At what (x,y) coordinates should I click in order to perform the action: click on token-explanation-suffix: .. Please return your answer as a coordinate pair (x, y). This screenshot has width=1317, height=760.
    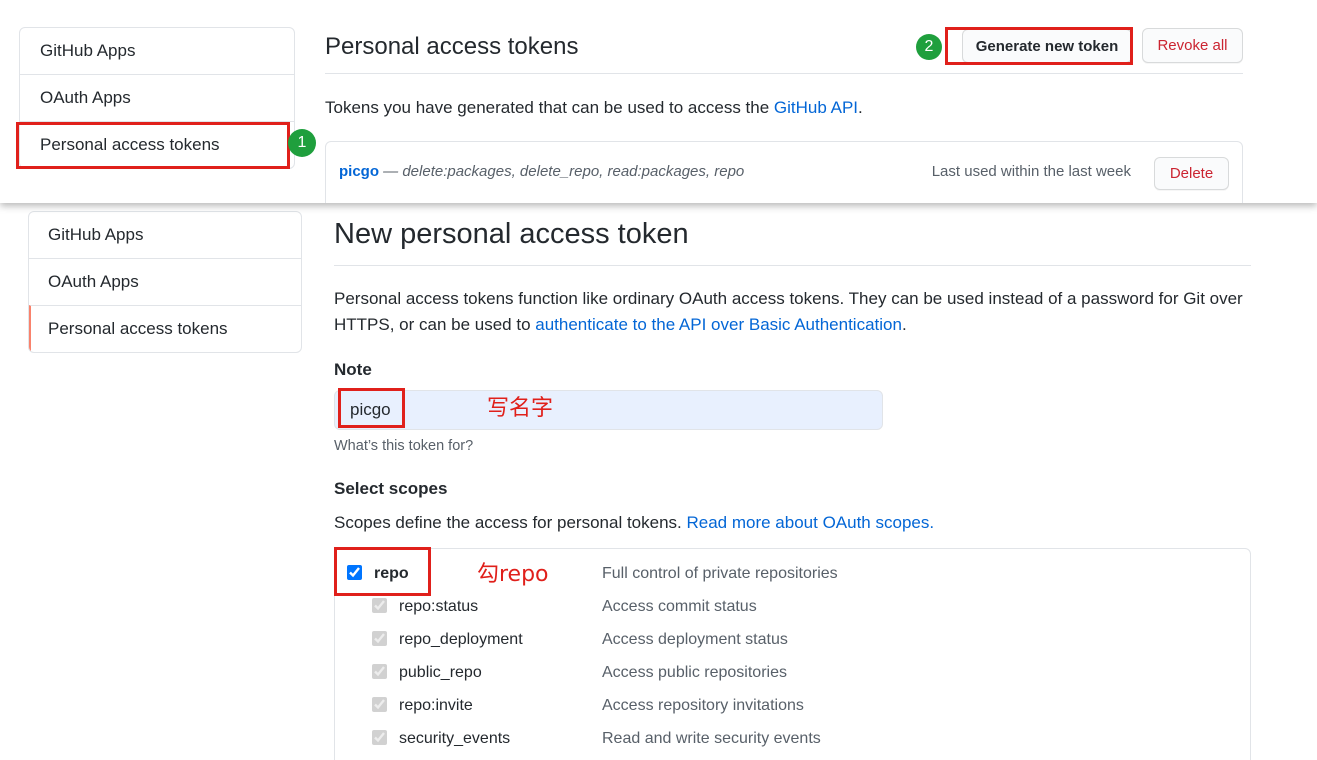
    Looking at the image, I should click on (904, 324).